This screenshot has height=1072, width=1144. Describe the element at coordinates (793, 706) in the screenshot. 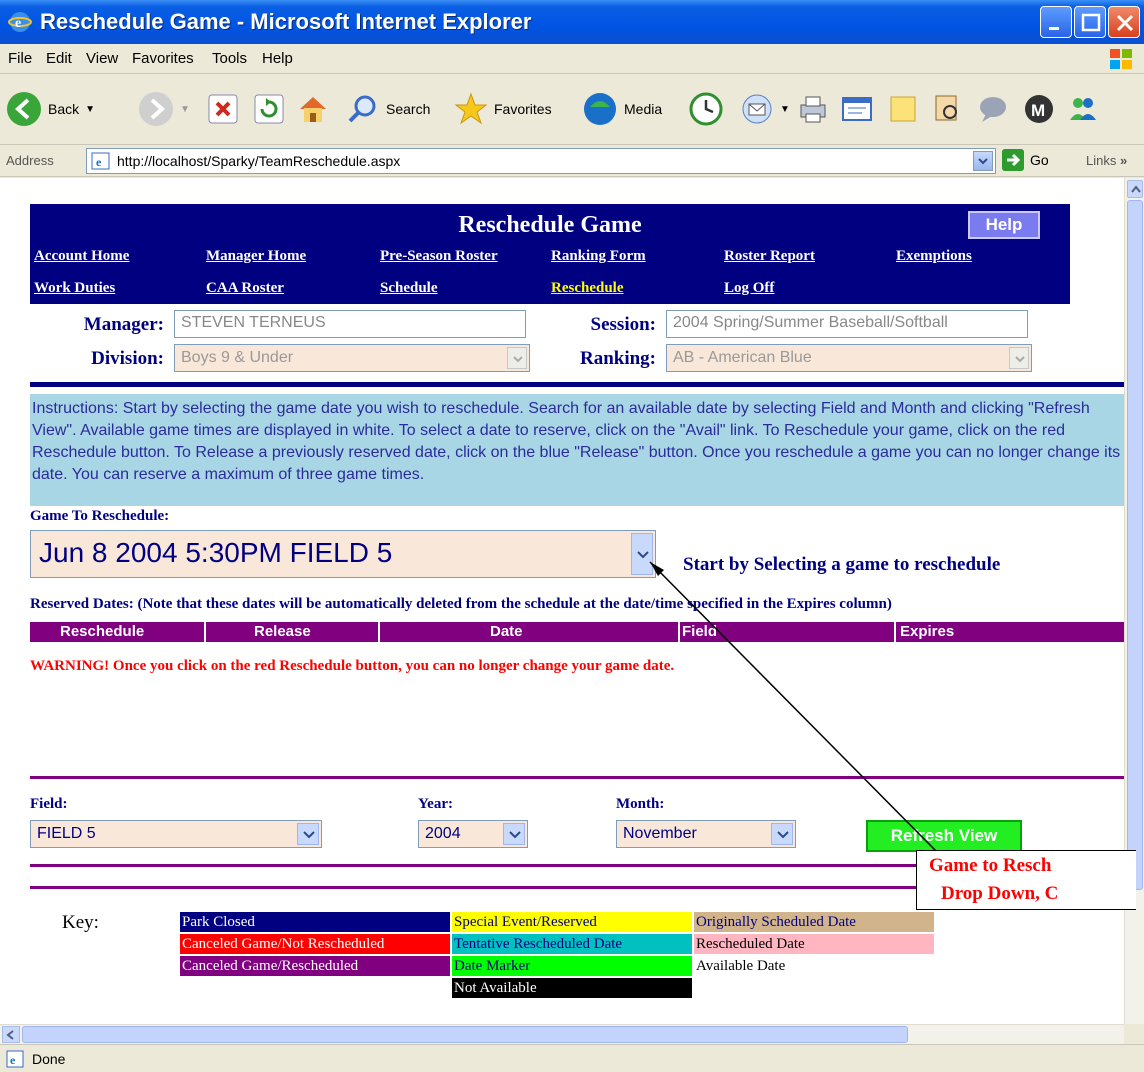

I see `annotation-arrow` at that location.